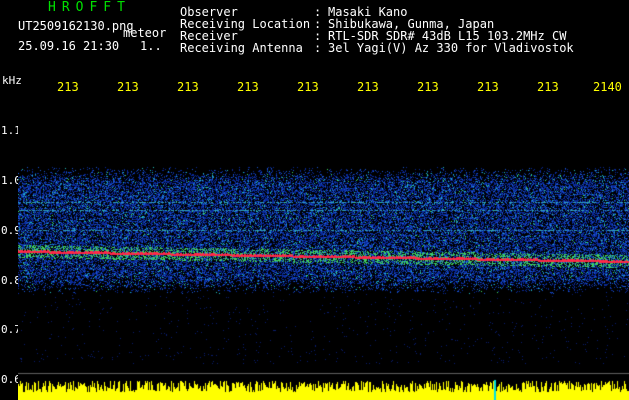 Image resolution: width=629 pixels, height=400 pixels. Describe the element at coordinates (241, 48) in the screenshot. I see `antenna-label: Receiving Antenna` at that location.